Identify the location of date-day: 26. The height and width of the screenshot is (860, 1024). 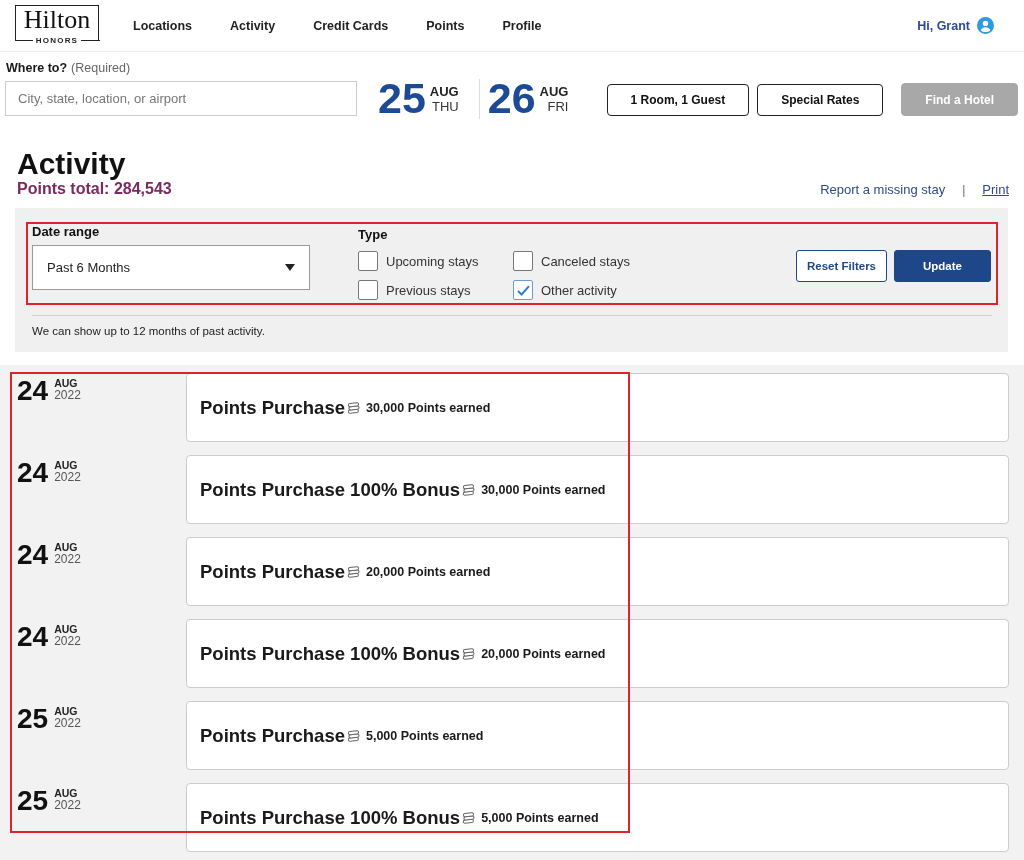
(511, 98).